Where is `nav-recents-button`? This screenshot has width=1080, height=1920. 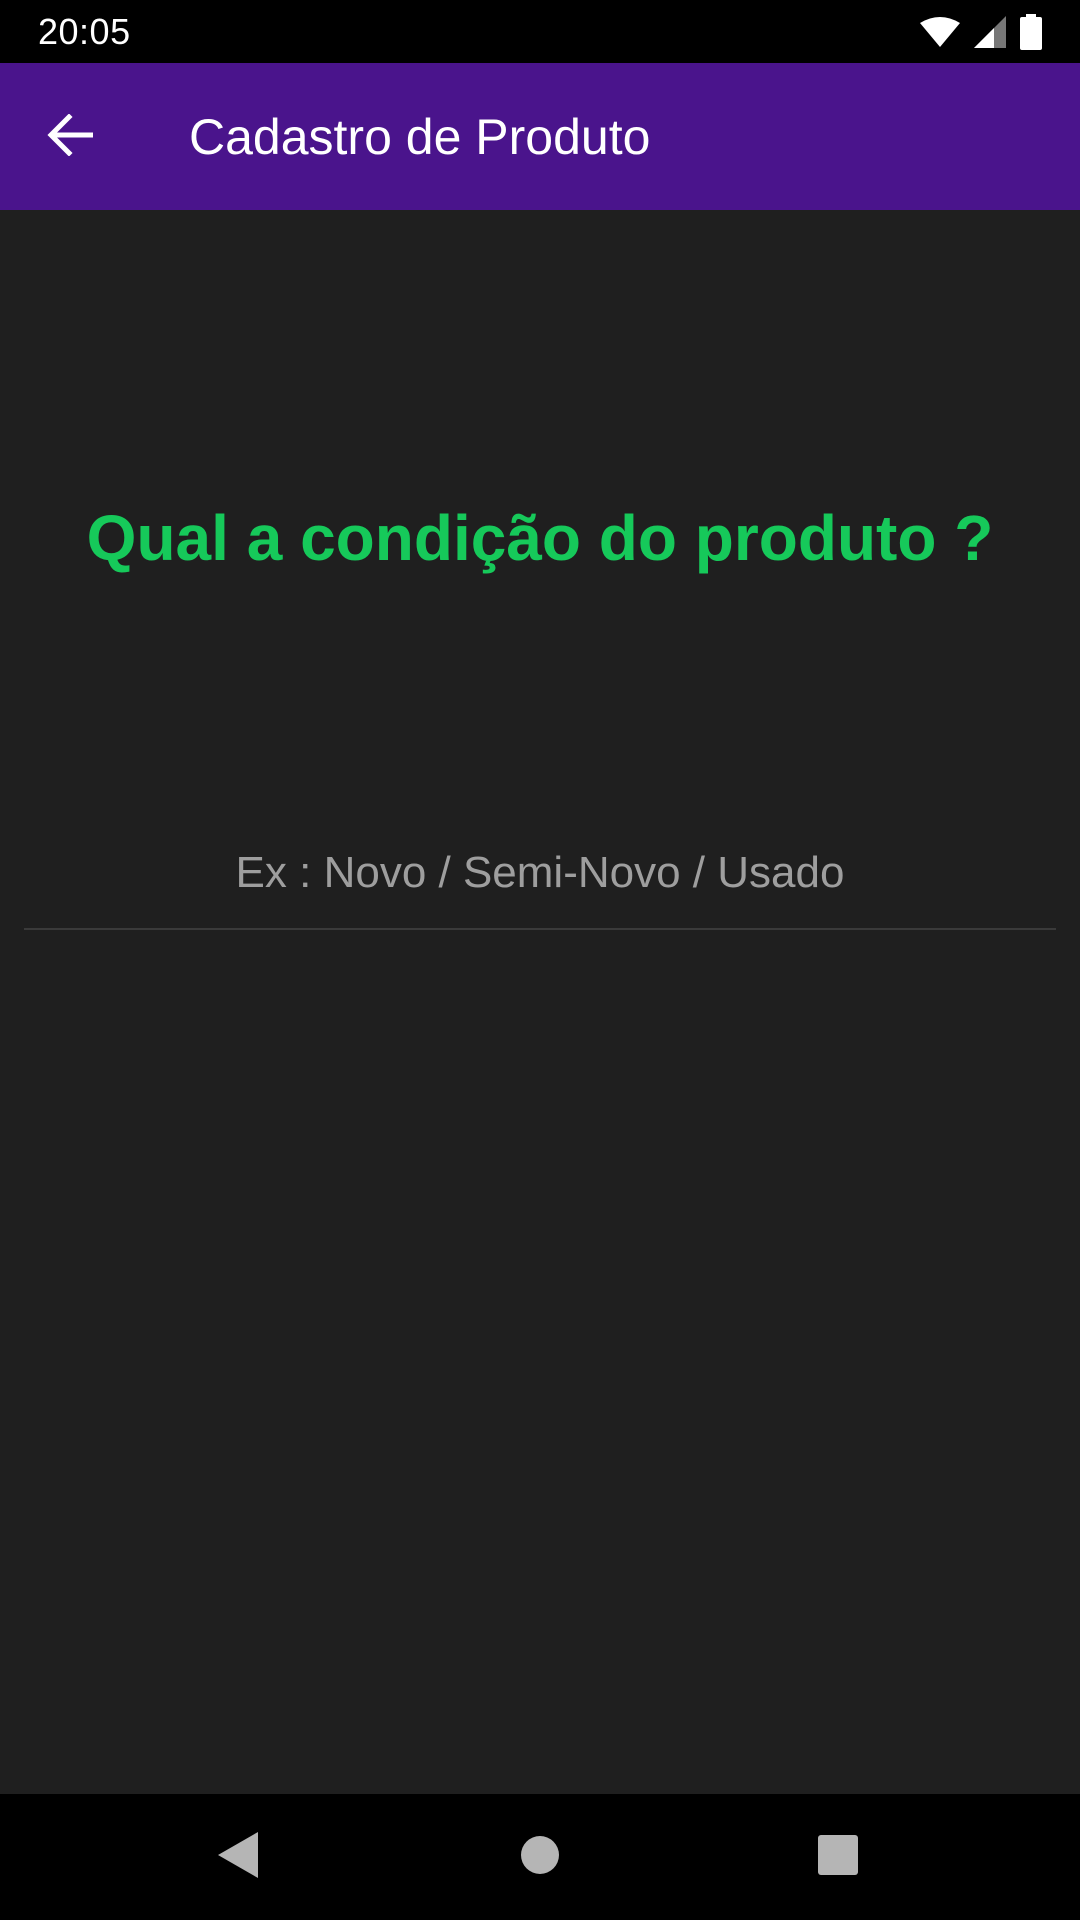
nav-recents-button is located at coordinates (838, 1857).